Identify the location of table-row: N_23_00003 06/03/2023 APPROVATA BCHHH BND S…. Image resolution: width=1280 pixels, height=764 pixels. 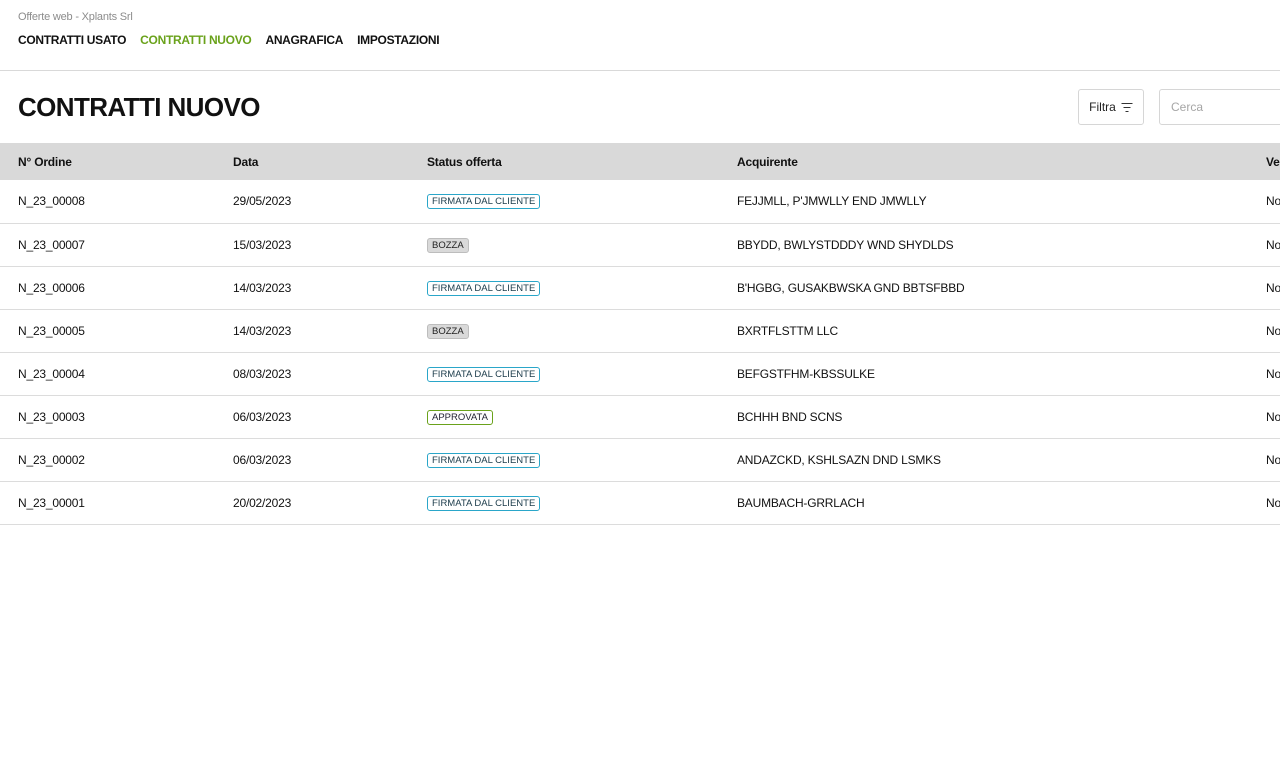
(640, 416).